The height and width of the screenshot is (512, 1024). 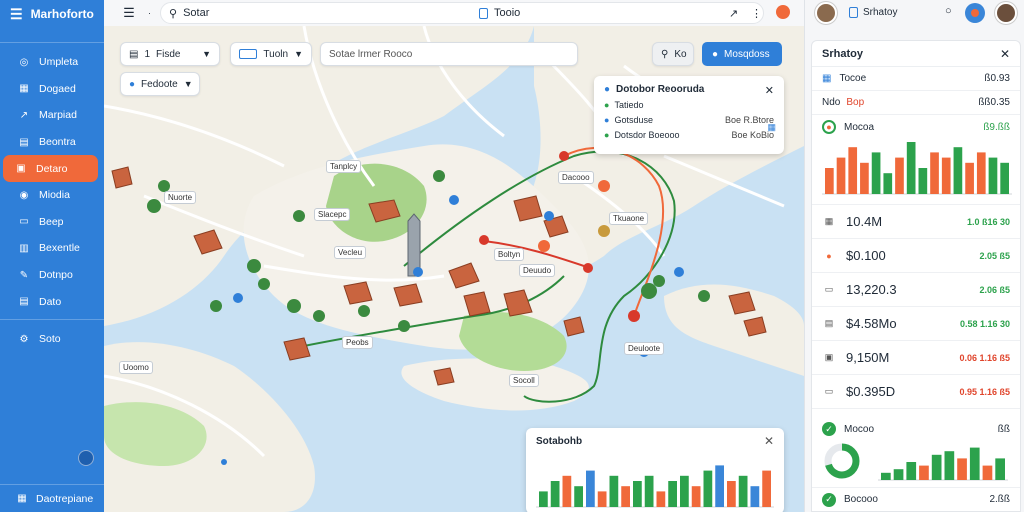 What do you see at coordinates (607, 89) in the screenshot?
I see `pin-icon: ●` at bounding box center [607, 89].